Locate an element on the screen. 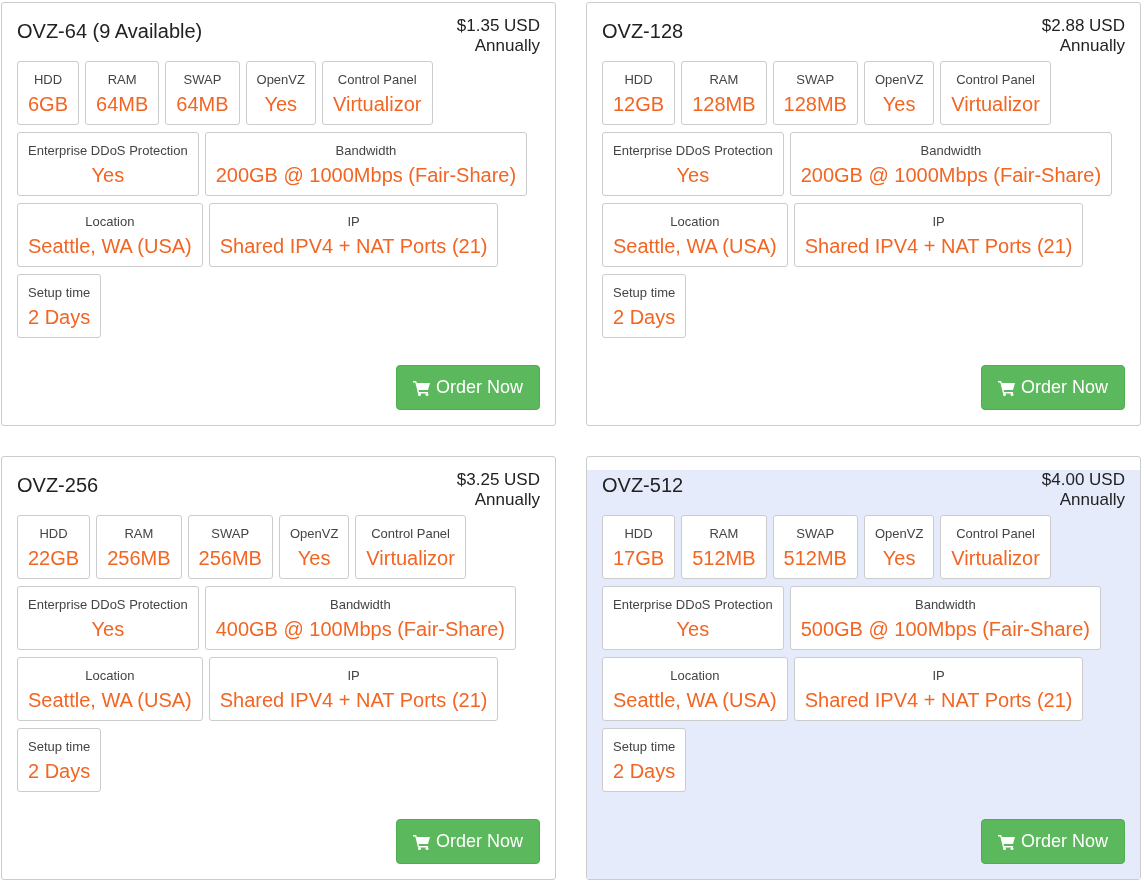  plan-price: $1.35 USD is located at coordinates (498, 26).